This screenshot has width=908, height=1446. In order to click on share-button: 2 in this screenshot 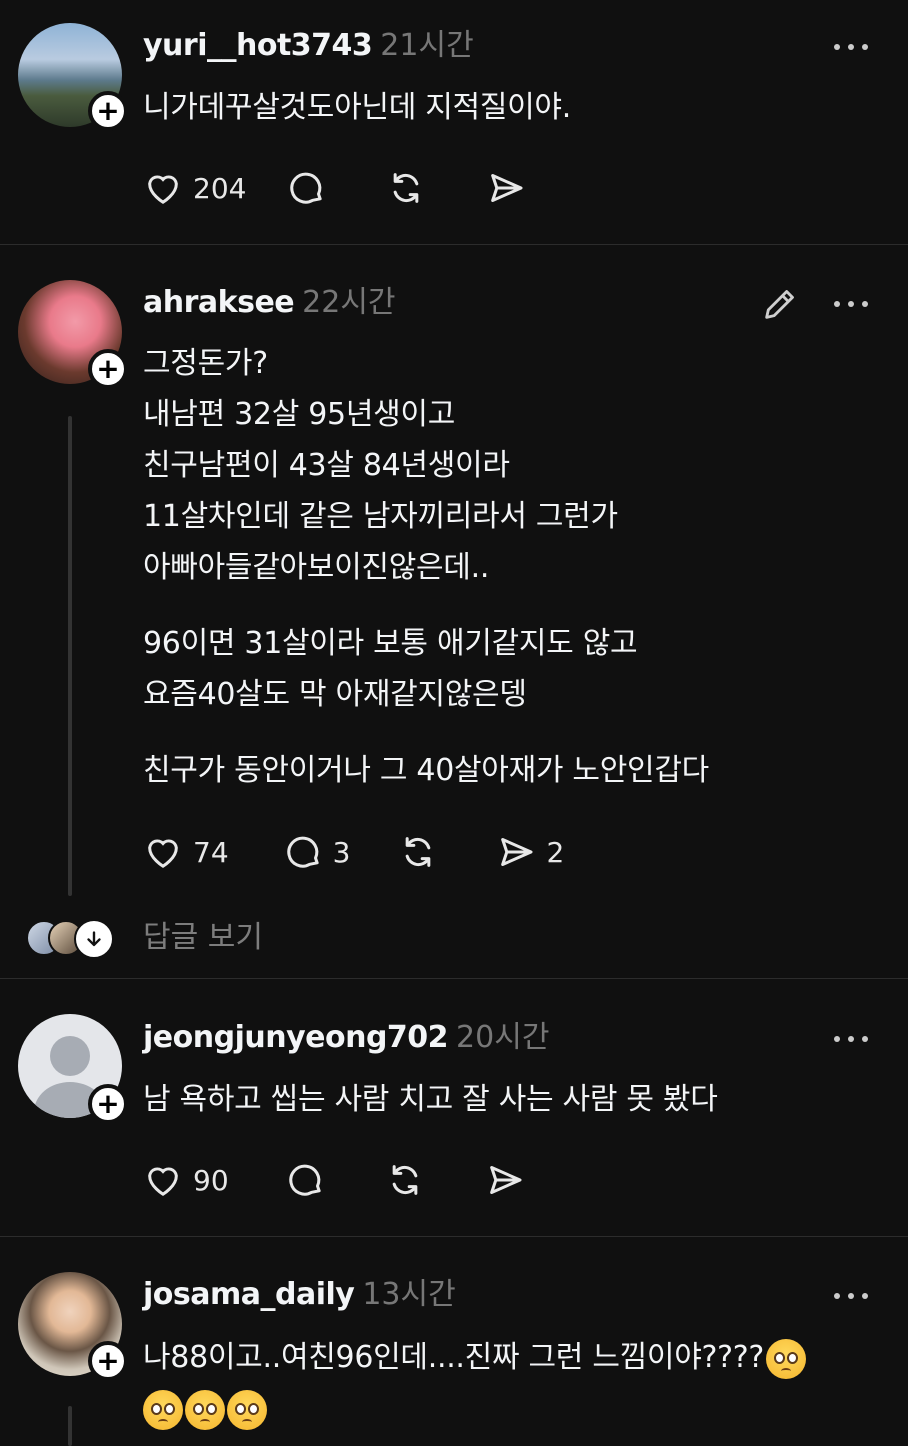, I will do `click(530, 852)`.